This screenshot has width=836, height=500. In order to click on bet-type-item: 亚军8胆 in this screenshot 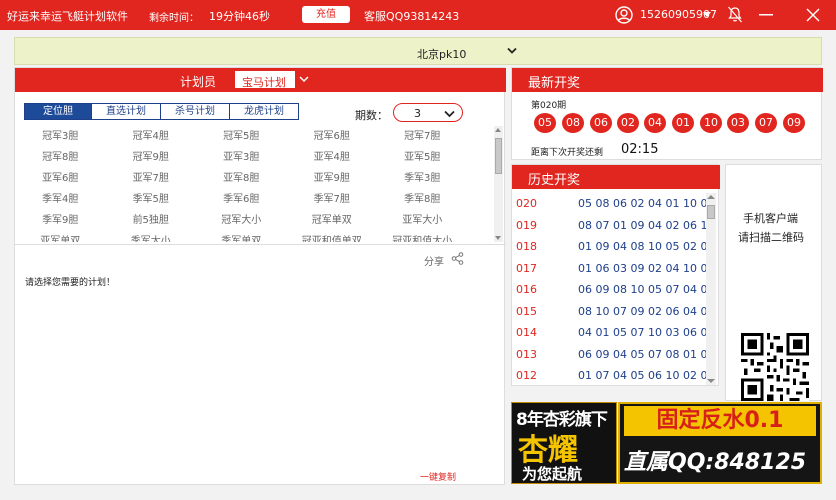, I will do `click(241, 178)`.